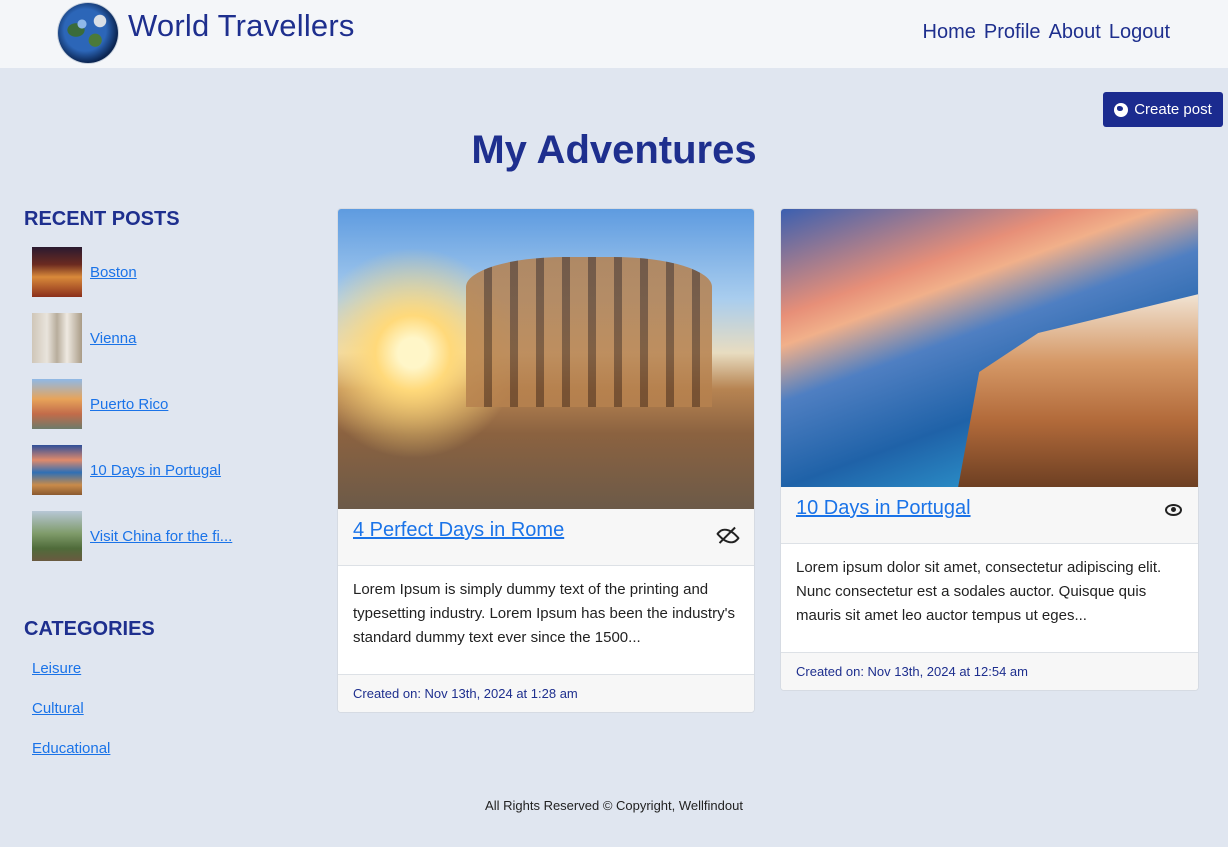 This screenshot has width=1228, height=847. Describe the element at coordinates (1047, 32) in the screenshot. I see `main-nav: Home Profile About Logout` at that location.